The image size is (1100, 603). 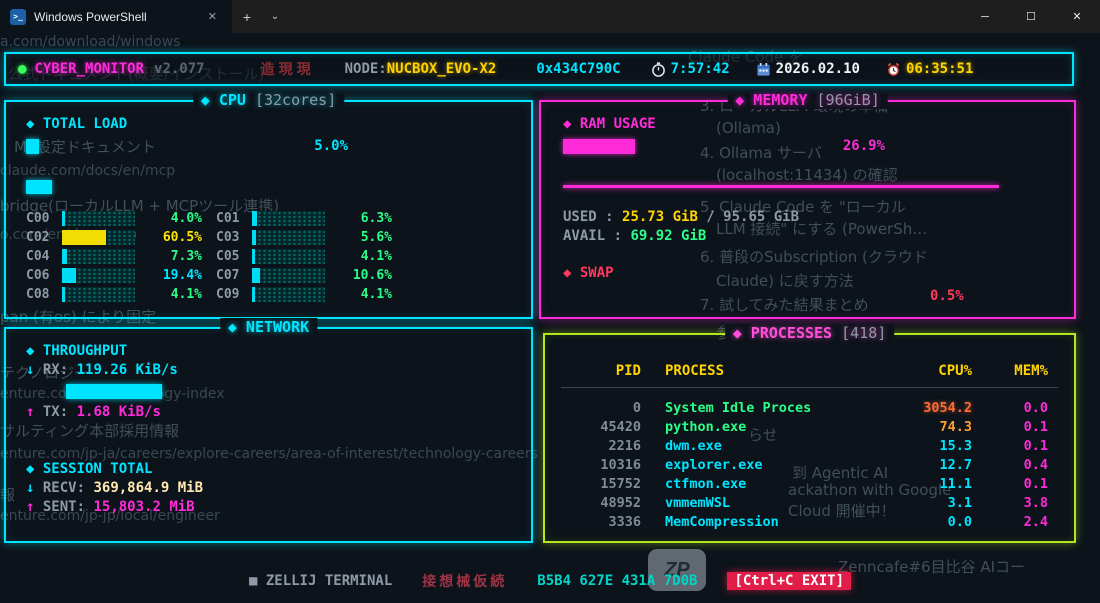 I want to click on core-id: C08, so click(x=38, y=294).